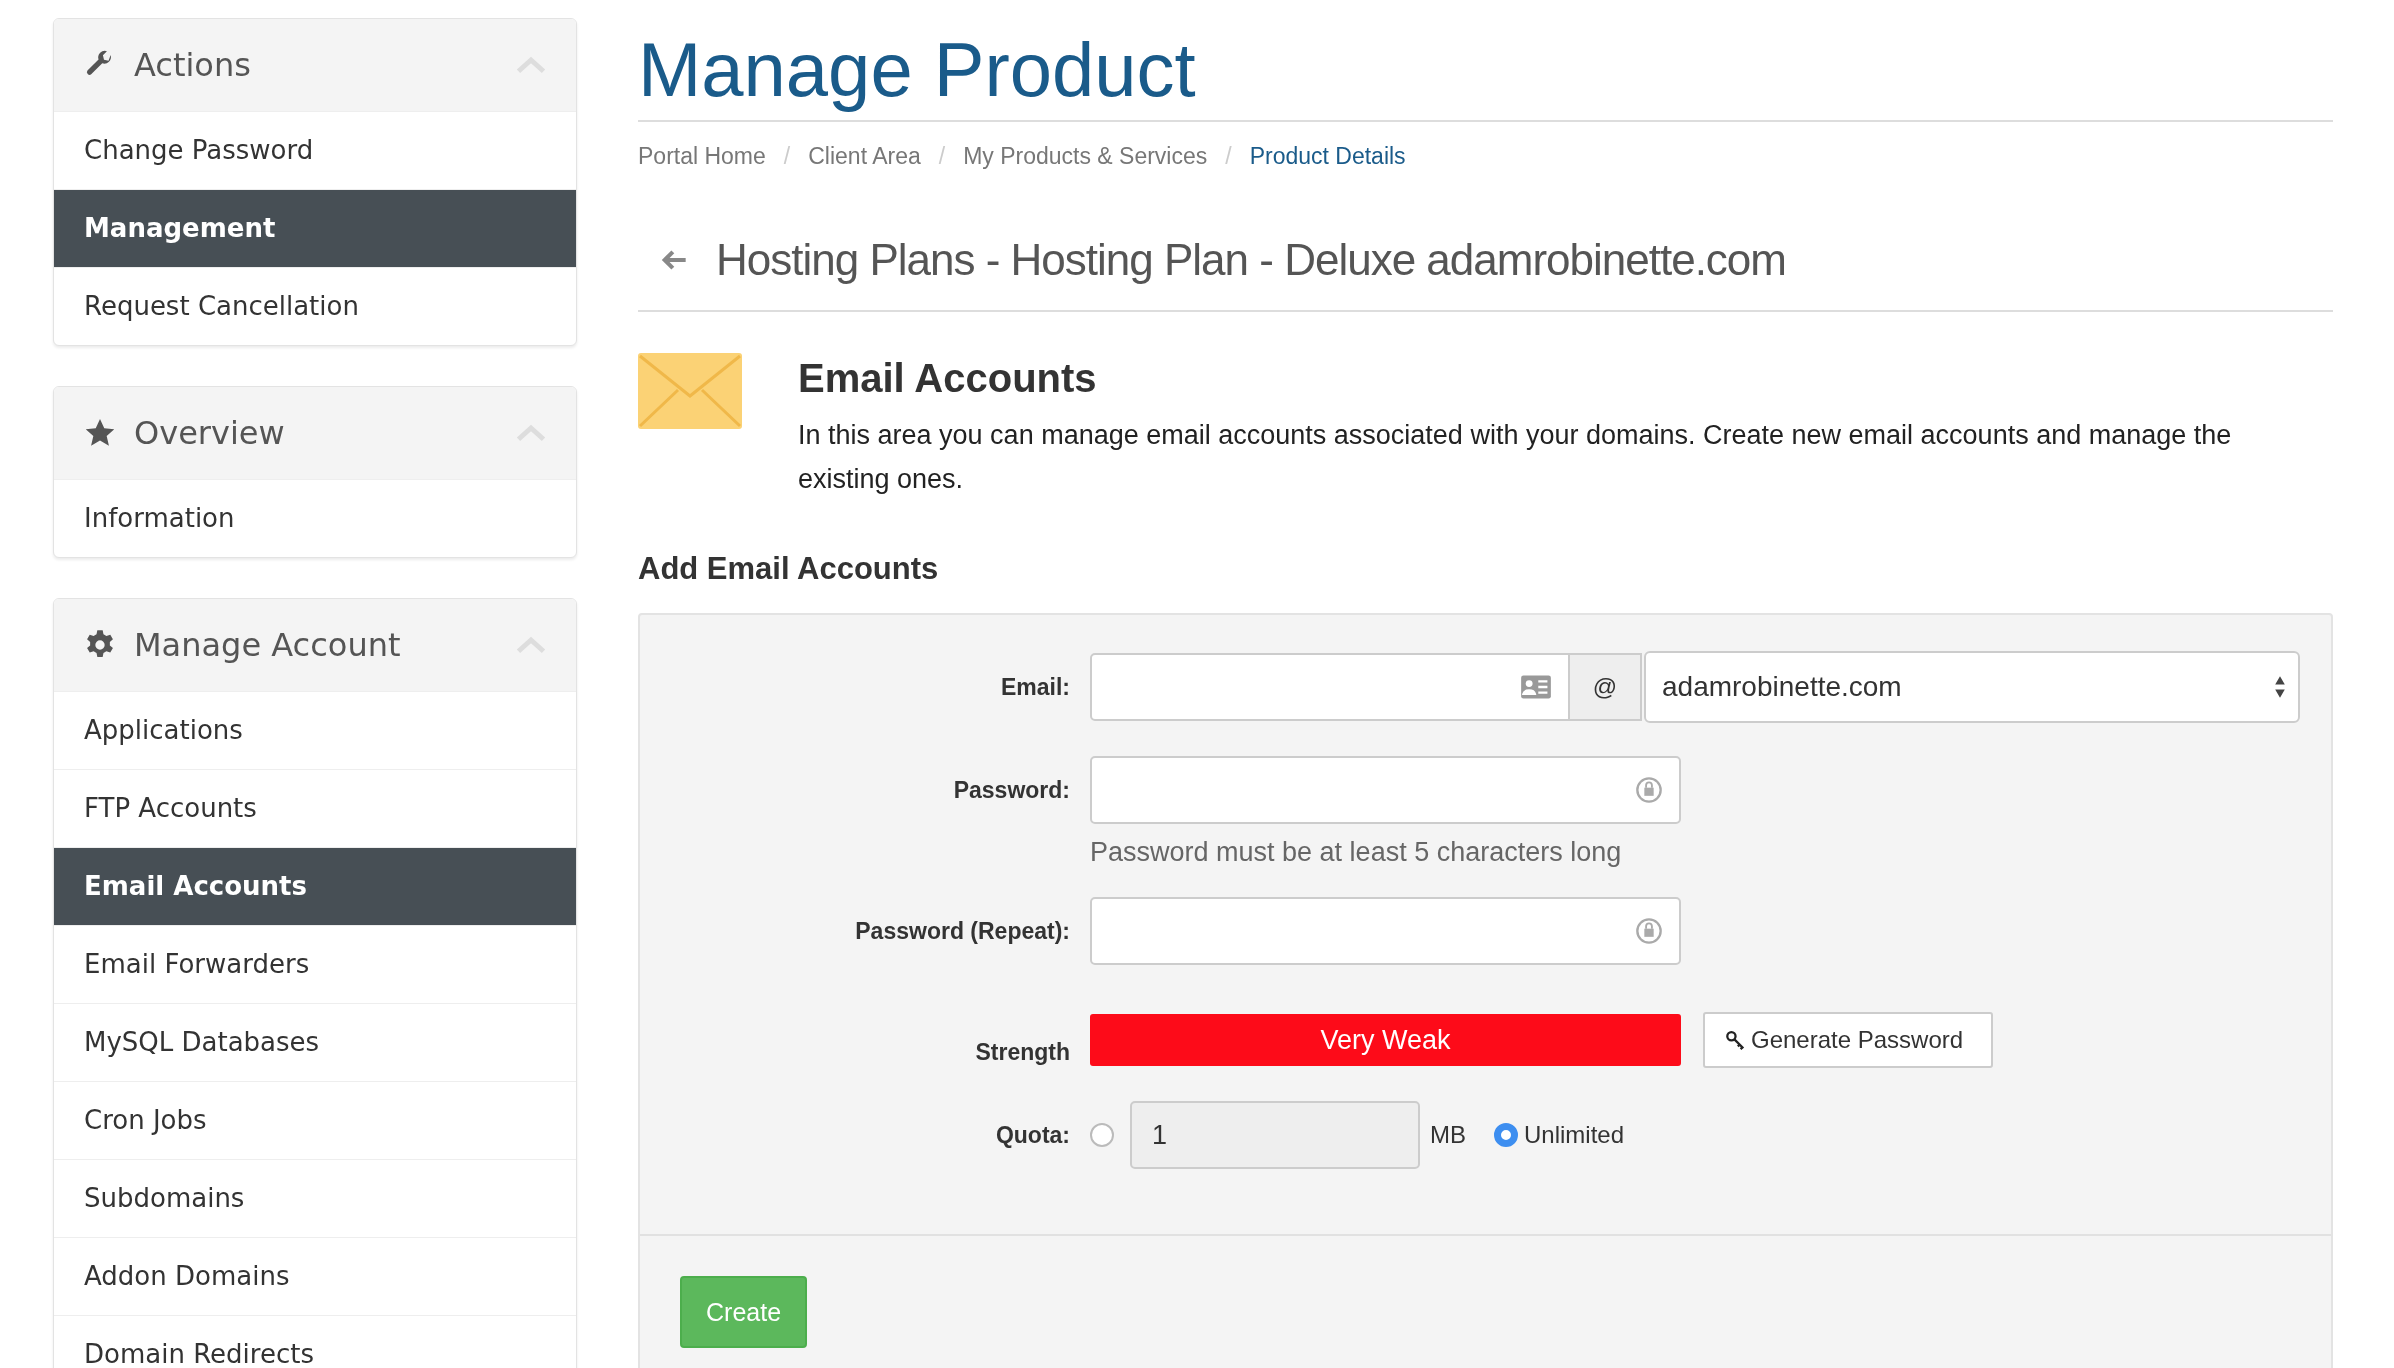  What do you see at coordinates (1356, 852) in the screenshot?
I see `password-hint: Password must be at least 5 characters long` at bounding box center [1356, 852].